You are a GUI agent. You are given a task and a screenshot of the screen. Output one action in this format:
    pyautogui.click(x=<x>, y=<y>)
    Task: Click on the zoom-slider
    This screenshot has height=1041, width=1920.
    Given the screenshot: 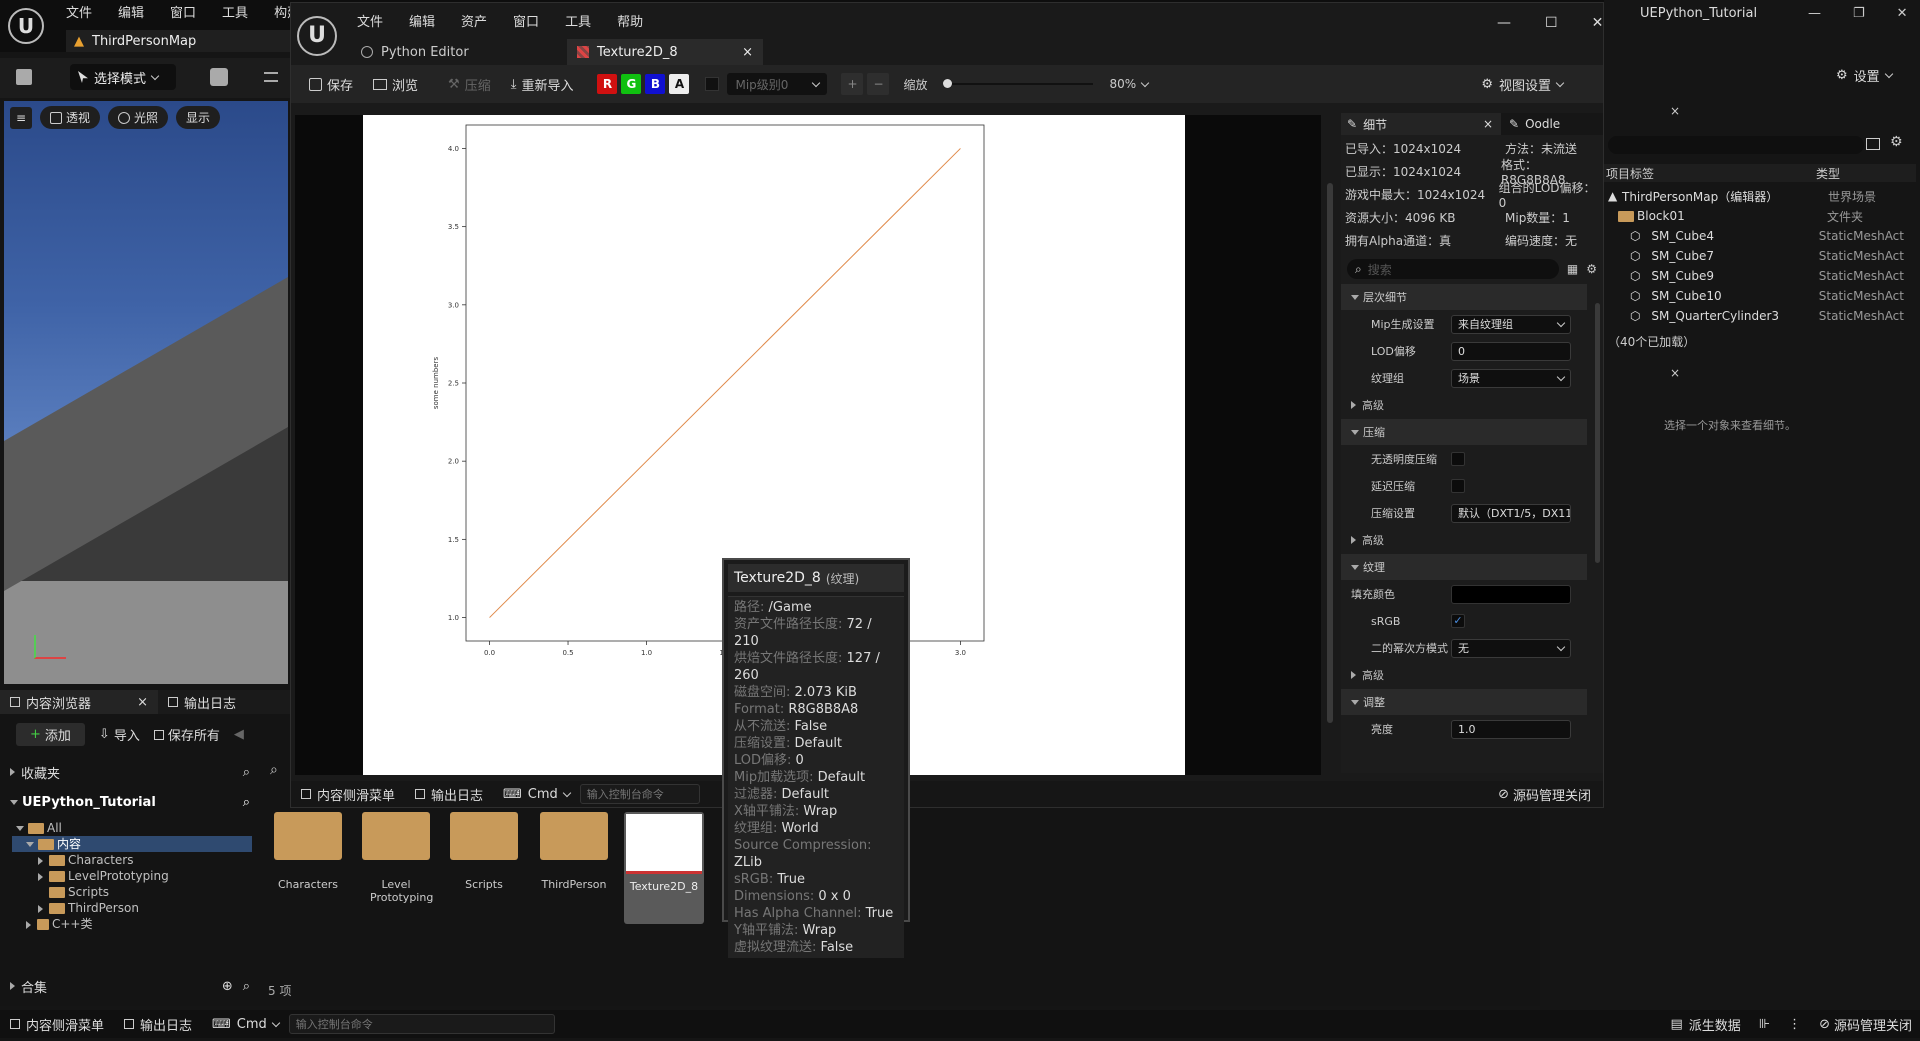 What is the action you would take?
    pyautogui.click(x=1018, y=83)
    